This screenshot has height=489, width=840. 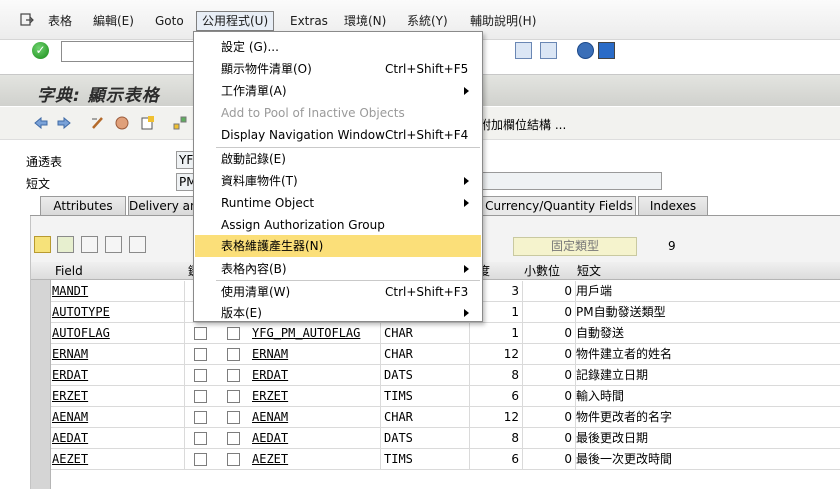 I want to click on menu-item-authorization-group: Assign Authorization Group, so click(x=338, y=225).